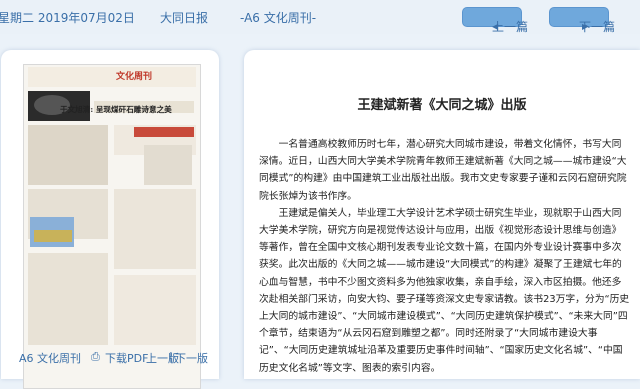  I want to click on next-article-button: 下一篇 ▶, so click(582, 20).